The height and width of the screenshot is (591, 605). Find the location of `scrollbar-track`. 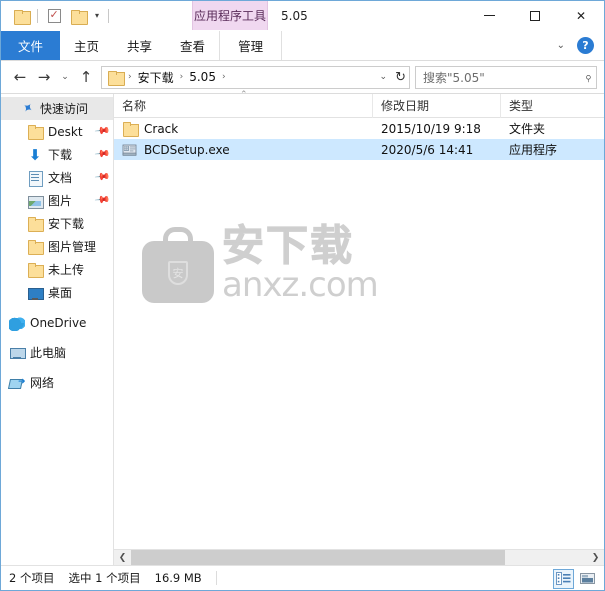

scrollbar-track is located at coordinates (359, 557).